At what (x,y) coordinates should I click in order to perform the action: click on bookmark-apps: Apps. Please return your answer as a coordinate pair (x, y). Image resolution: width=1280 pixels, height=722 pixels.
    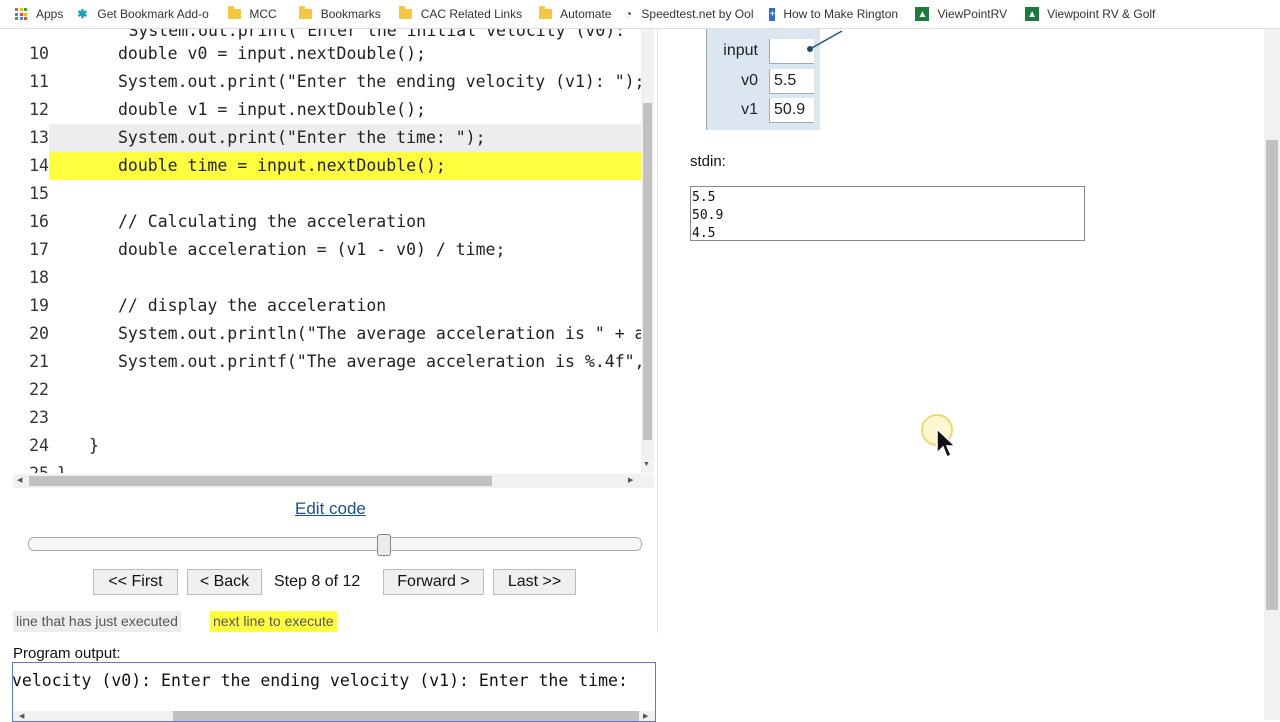
    Looking at the image, I should click on (38, 14).